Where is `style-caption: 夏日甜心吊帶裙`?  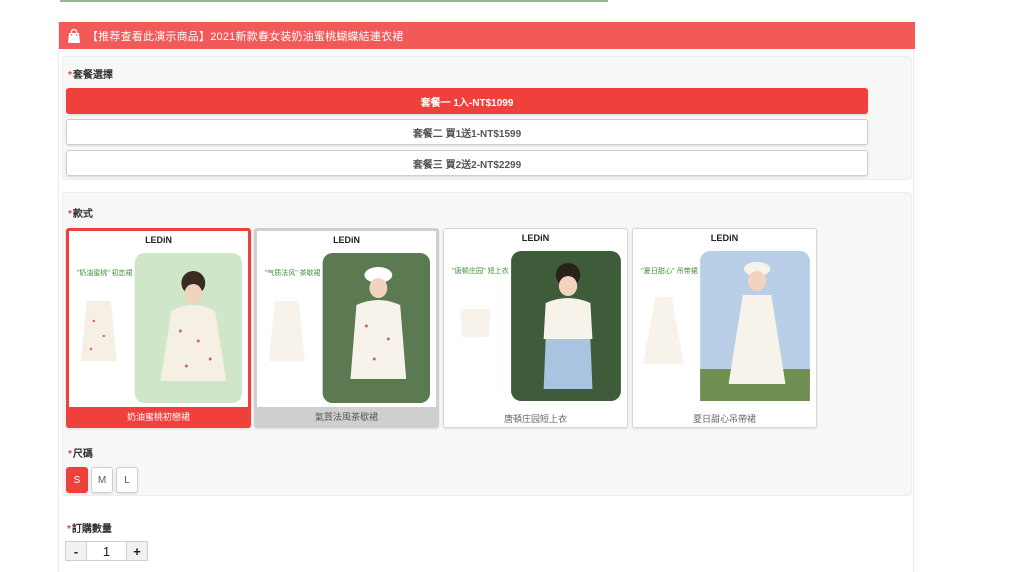
style-caption: 夏日甜心吊帶裙 is located at coordinates (724, 418).